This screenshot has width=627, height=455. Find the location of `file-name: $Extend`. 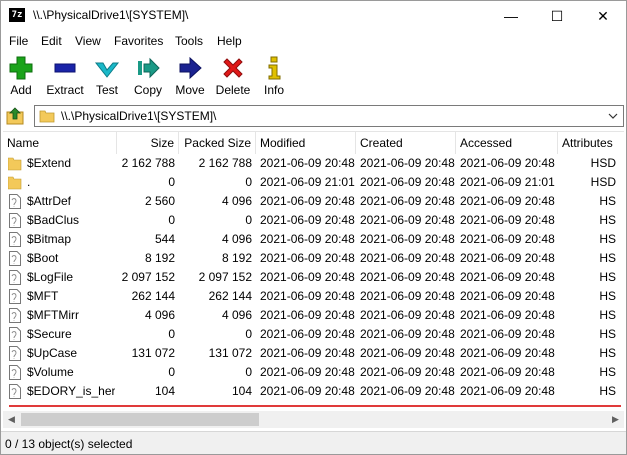

file-name: $Extend is located at coordinates (49, 163).